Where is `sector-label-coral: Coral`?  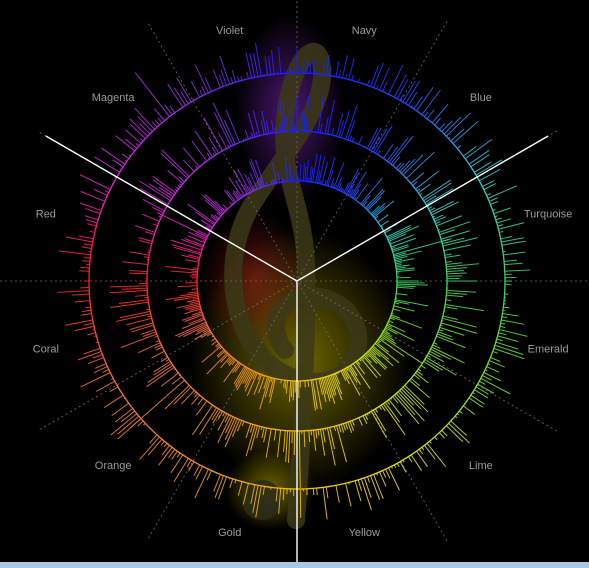 sector-label-coral: Coral is located at coordinates (46, 349).